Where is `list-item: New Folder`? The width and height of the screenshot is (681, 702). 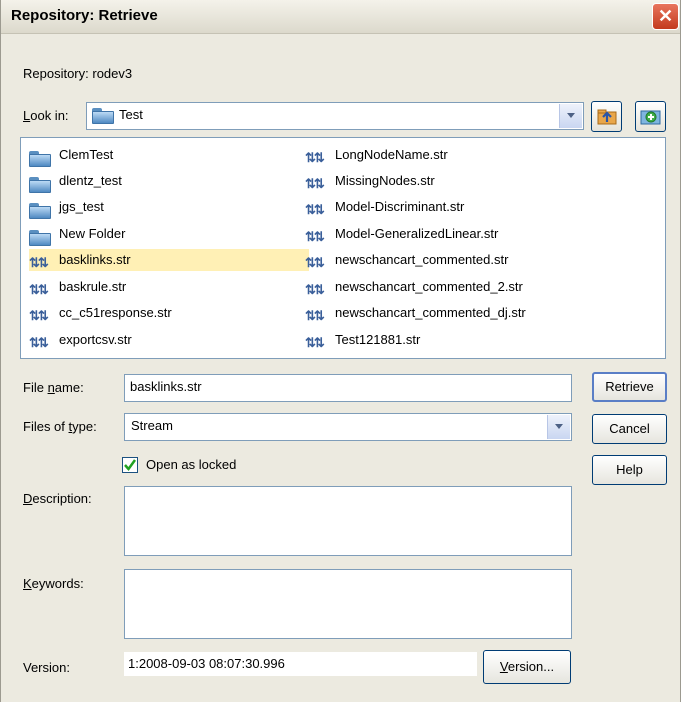 list-item: New Folder is located at coordinates (80, 234).